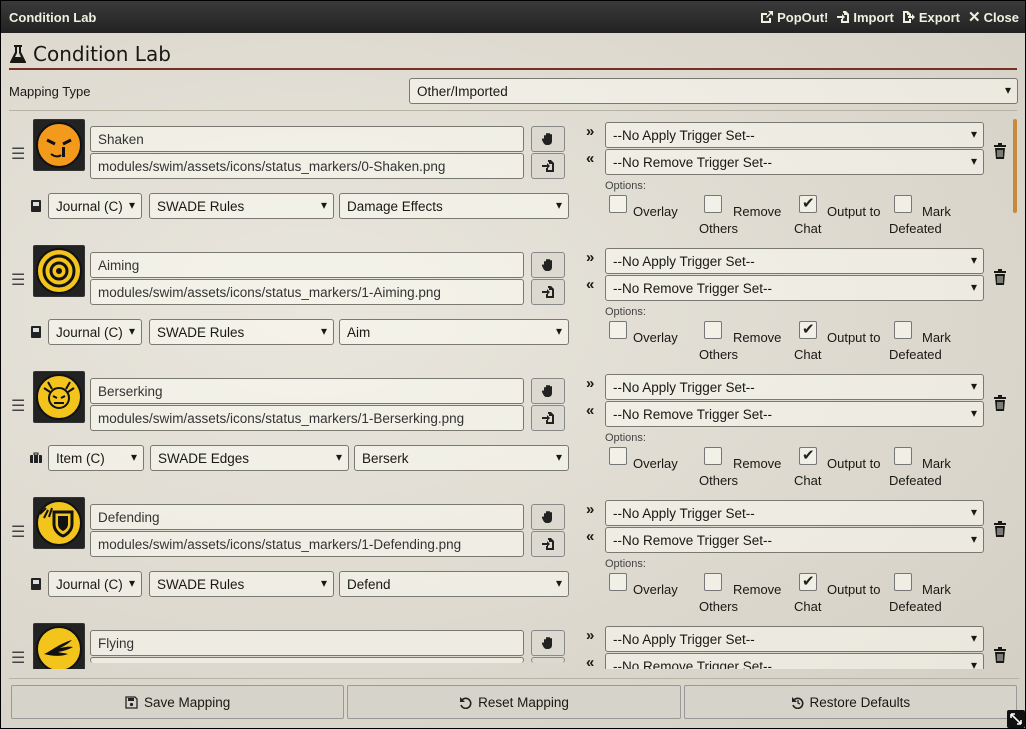  Describe the element at coordinates (915, 354) in the screenshot. I see `mark-defeated-label-line2: Defeated` at that location.